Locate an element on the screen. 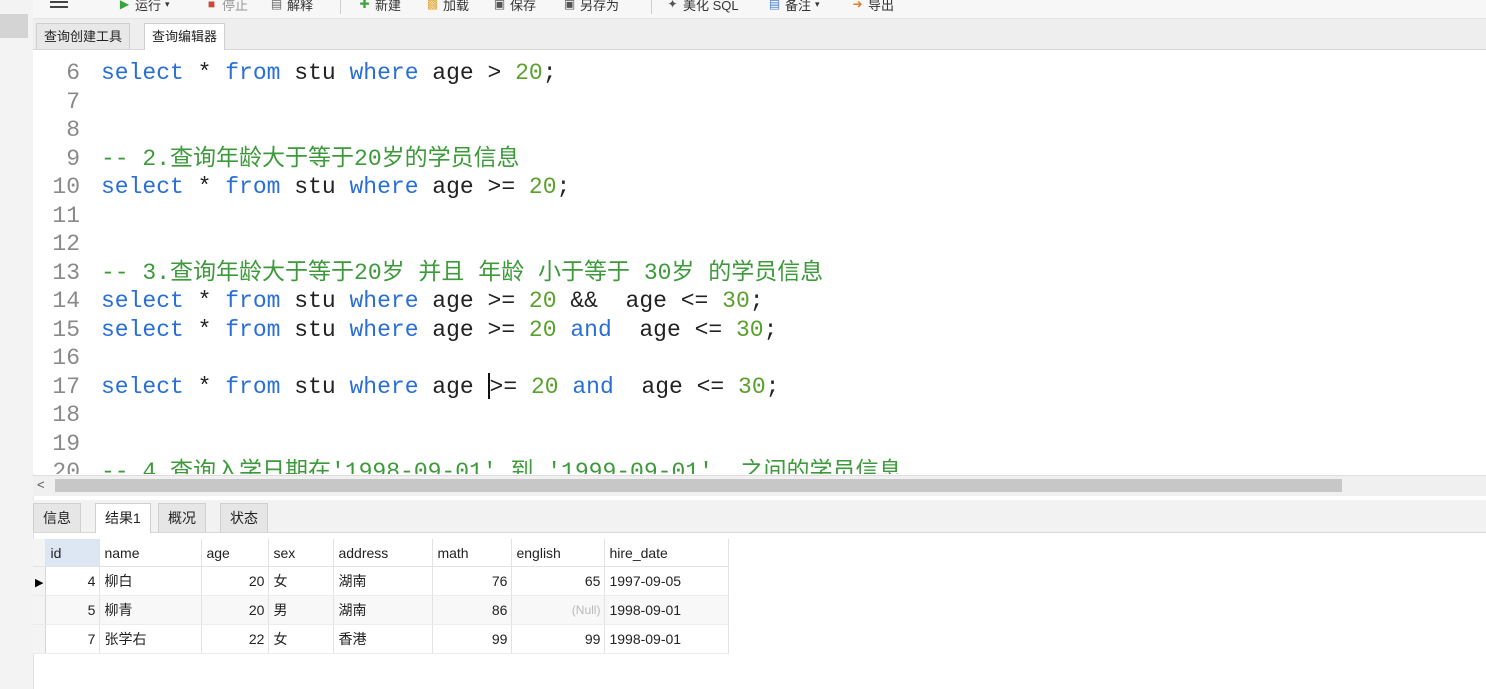  code-line: 12 is located at coordinates (759, 244).